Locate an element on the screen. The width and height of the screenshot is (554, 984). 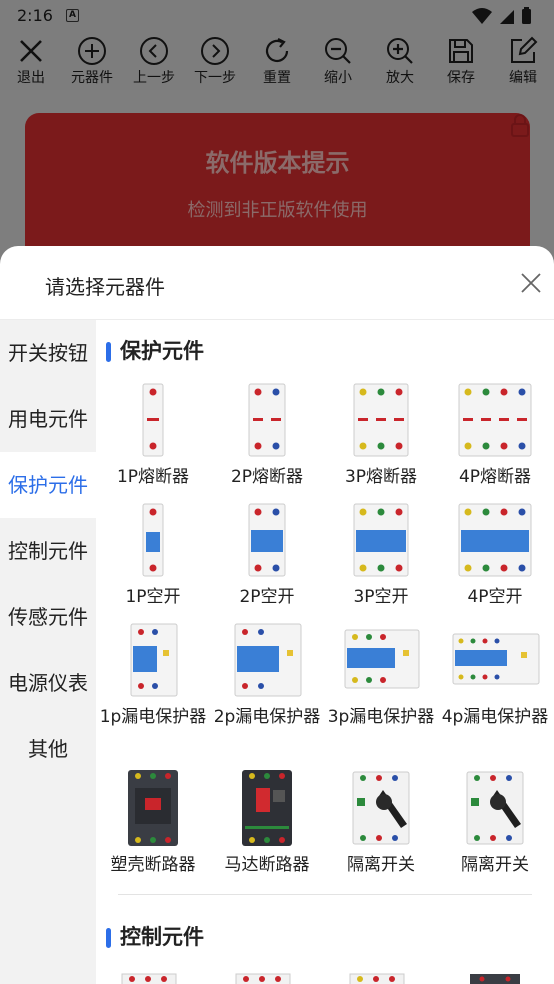
zoom-in-button: 放大 is located at coordinates (400, 63).